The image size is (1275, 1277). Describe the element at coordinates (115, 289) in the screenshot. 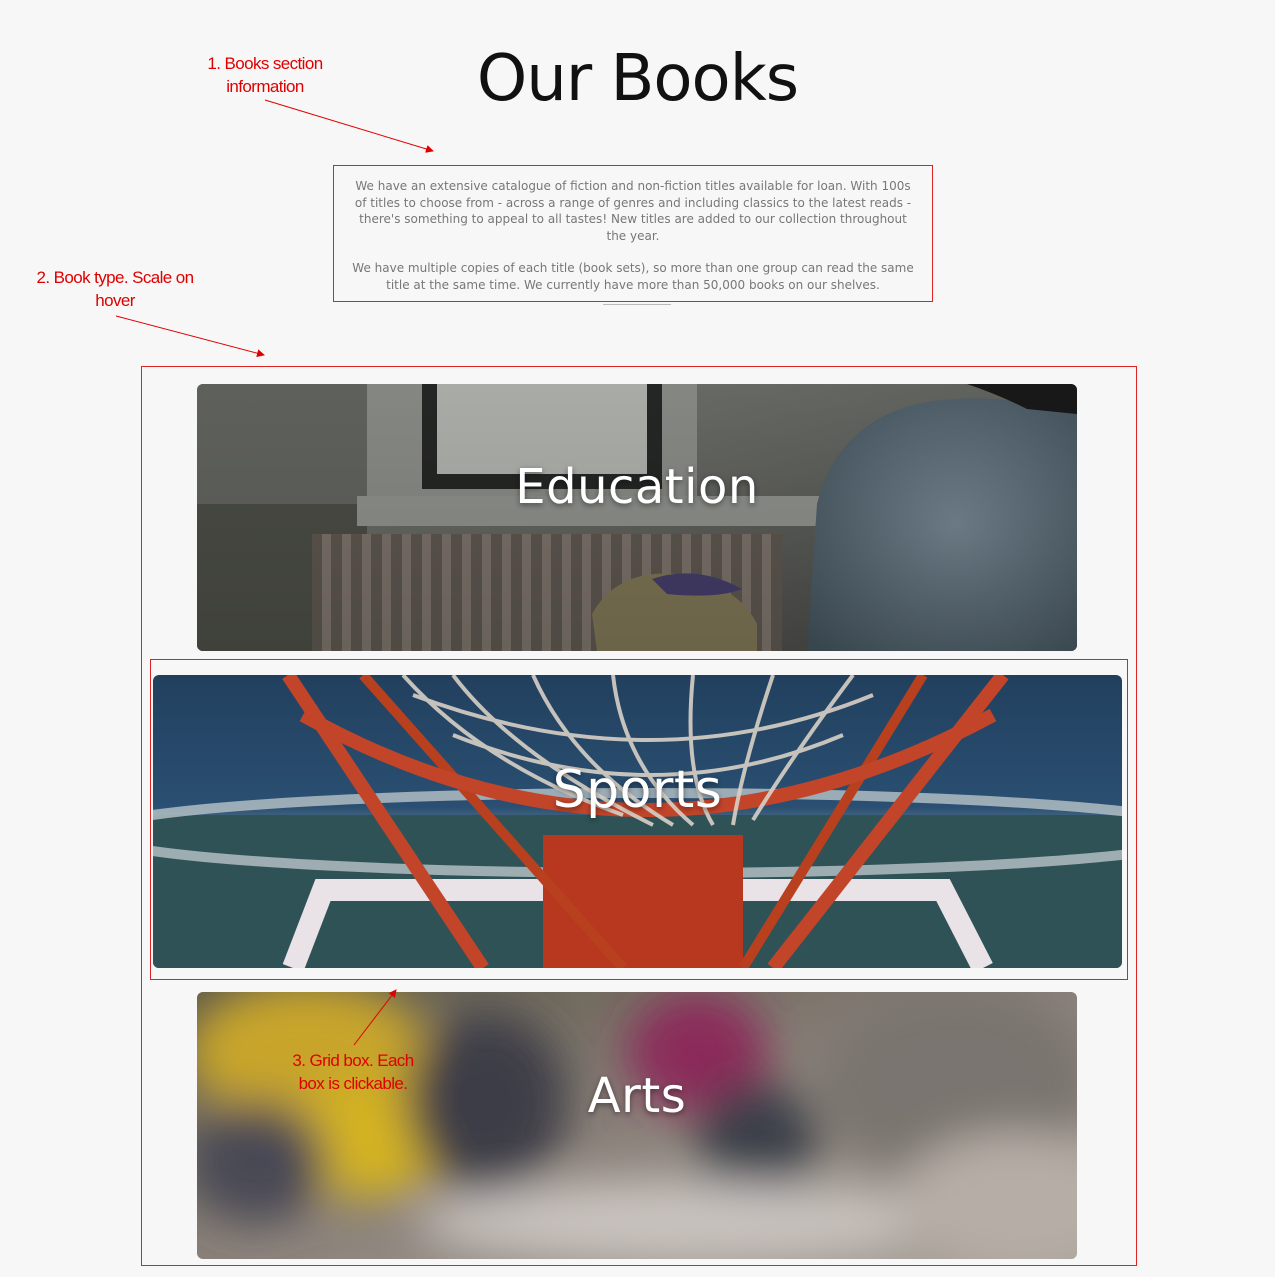

I see `annotation-book-type: 2. Book type. Scale on hover` at that location.